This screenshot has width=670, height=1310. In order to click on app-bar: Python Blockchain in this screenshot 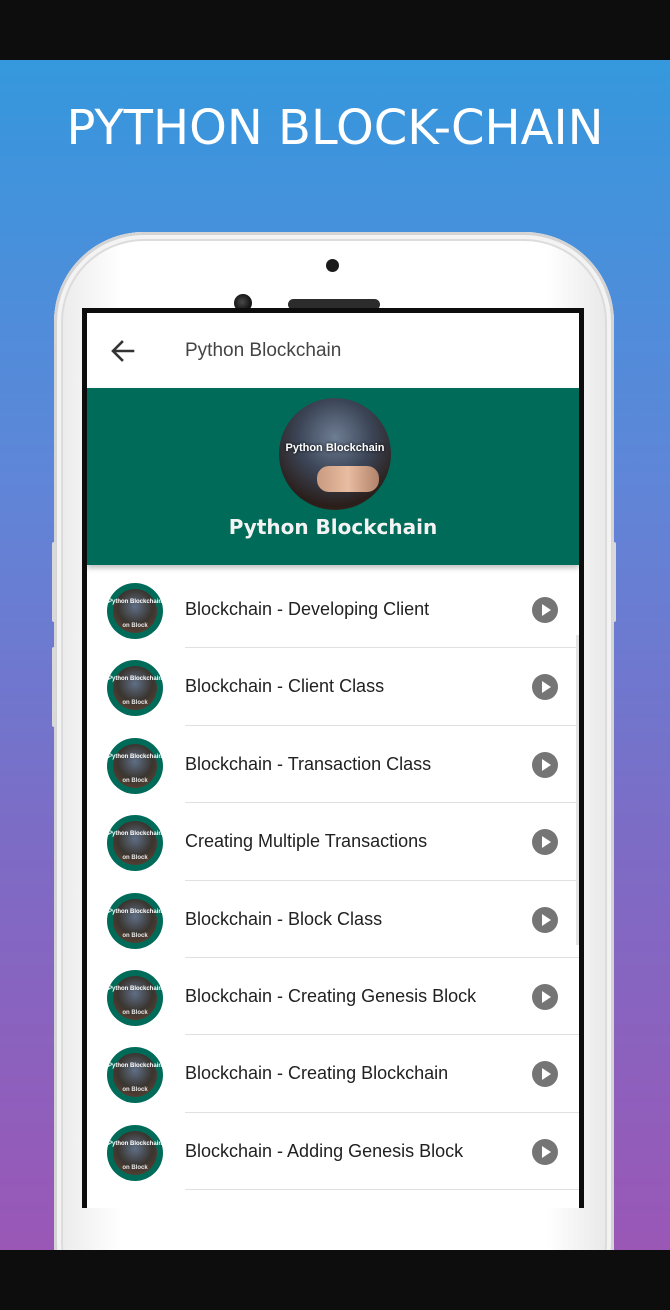, I will do `click(333, 350)`.